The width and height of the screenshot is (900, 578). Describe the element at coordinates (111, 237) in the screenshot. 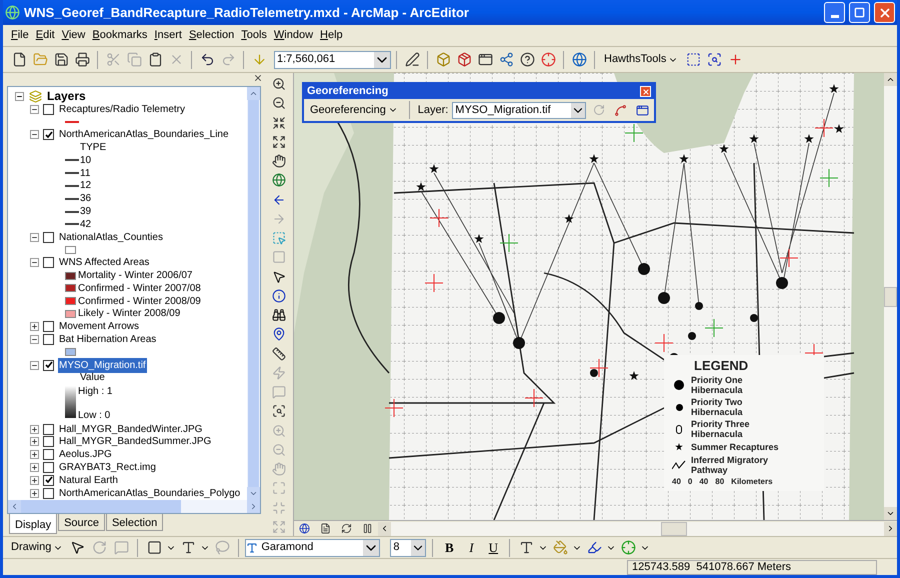

I see `layer-name: NationalAtlas_Counties` at that location.